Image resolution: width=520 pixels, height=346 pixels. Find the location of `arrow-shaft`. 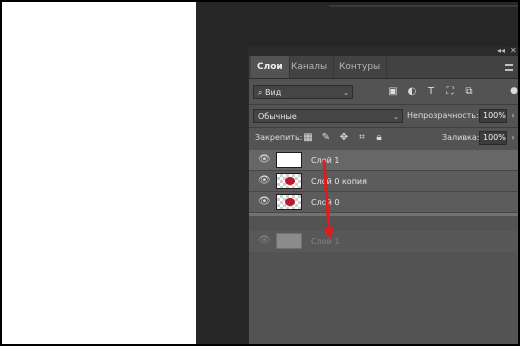

arrow-shaft is located at coordinates (326, 195).